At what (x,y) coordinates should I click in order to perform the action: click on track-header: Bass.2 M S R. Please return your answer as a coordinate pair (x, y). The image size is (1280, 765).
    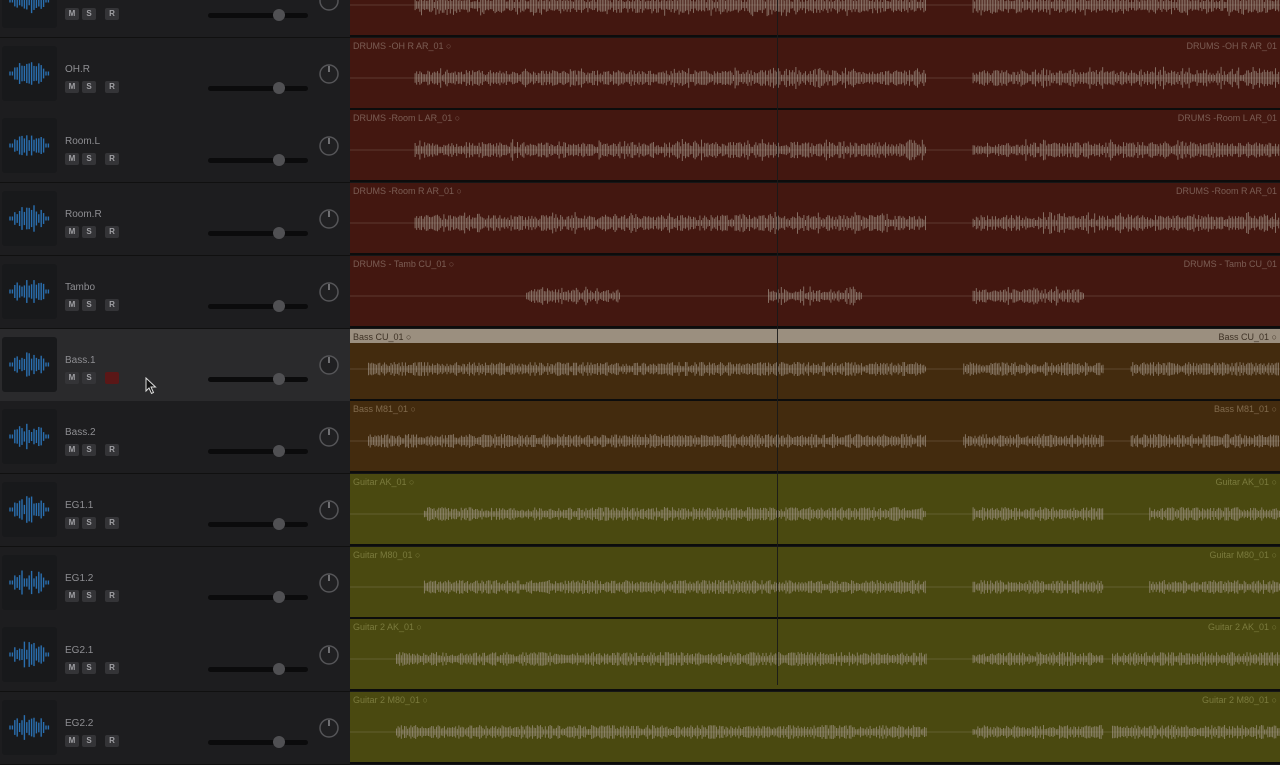
    Looking at the image, I should click on (175, 438).